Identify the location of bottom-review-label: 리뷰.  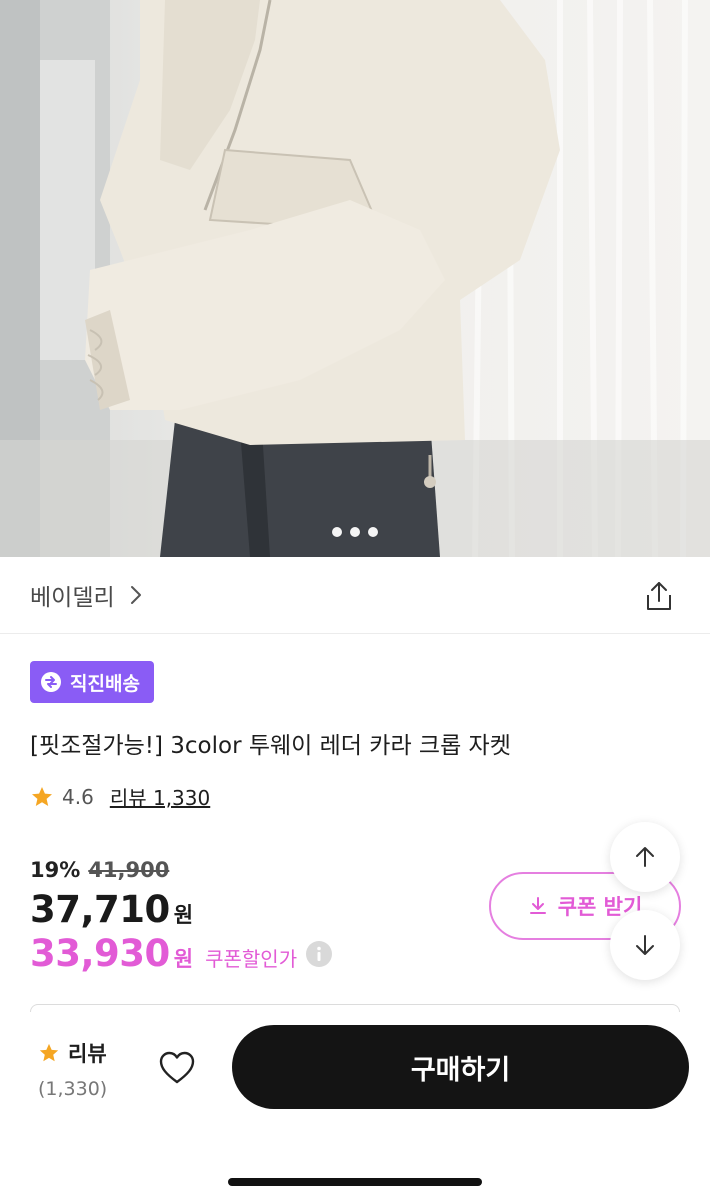
(87, 1054).